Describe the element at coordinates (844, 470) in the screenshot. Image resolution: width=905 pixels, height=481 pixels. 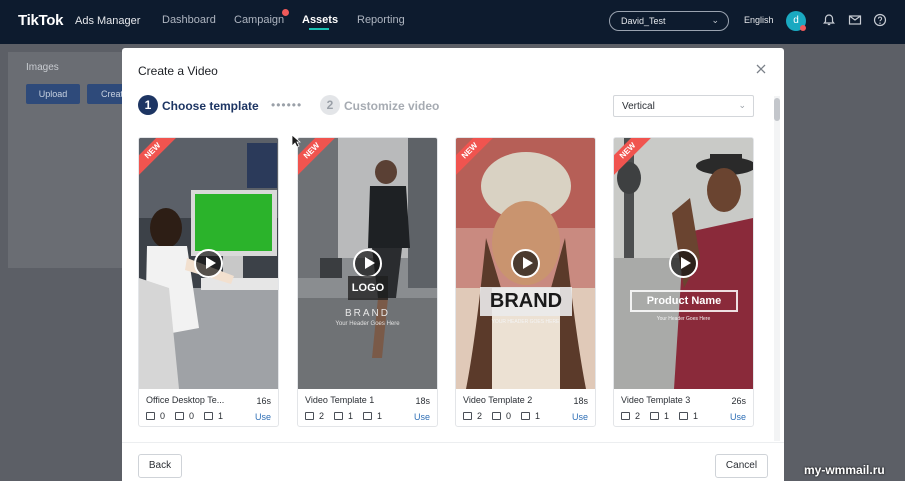
I see `watermark-text: my-wmmail.ru` at that location.